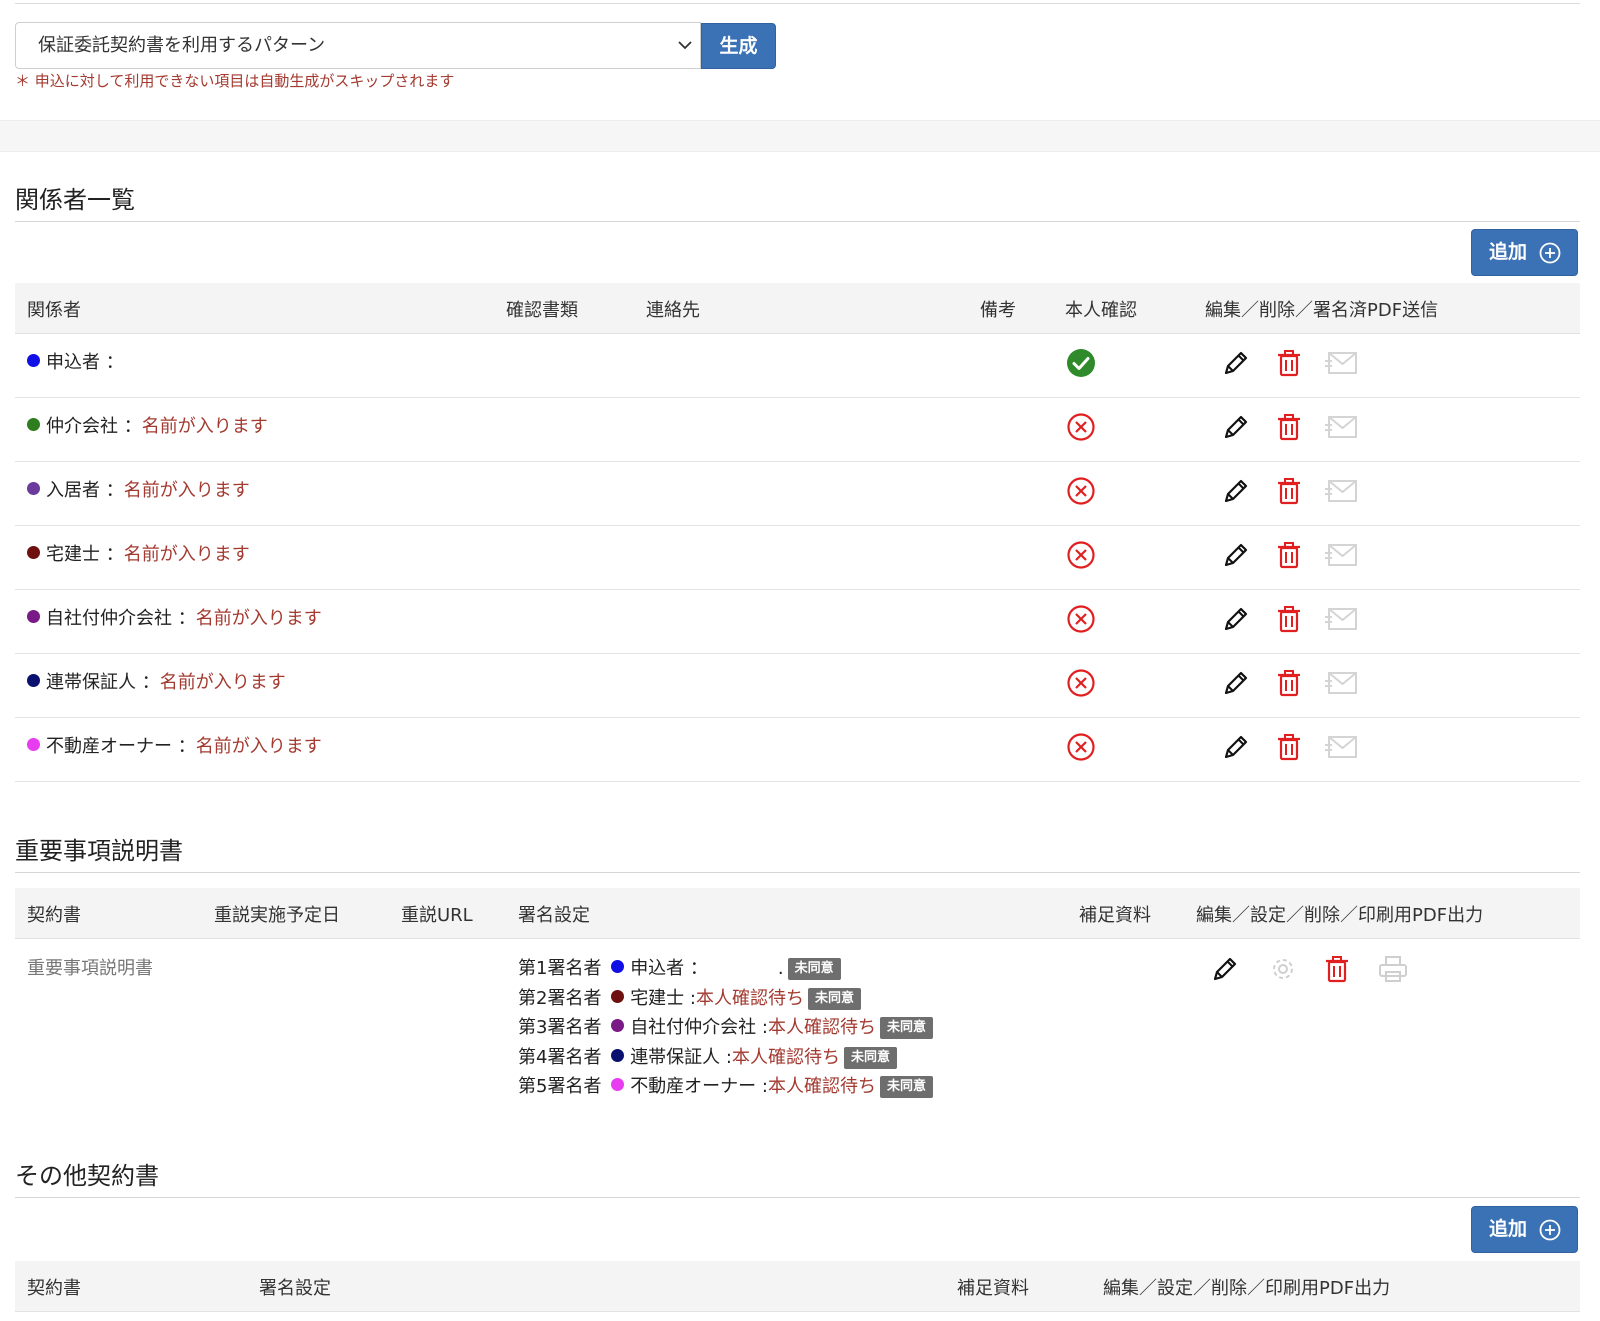 This screenshot has width=1600, height=1321. Describe the element at coordinates (560, 1086) in the screenshot. I see `signer-order: 第5署名者` at that location.